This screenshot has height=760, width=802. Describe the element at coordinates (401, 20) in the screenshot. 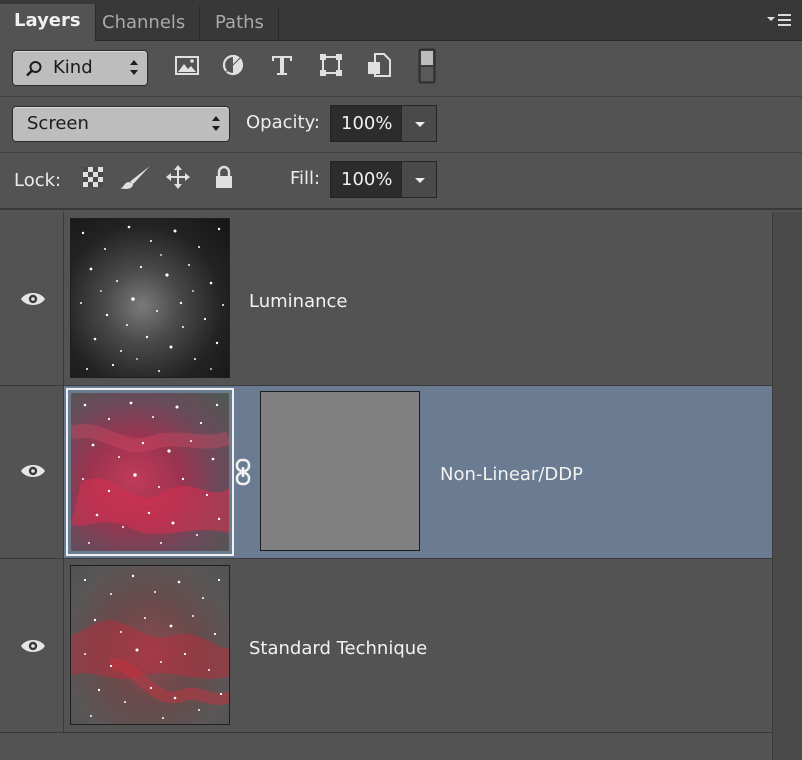

I see `panel-tab-bar: Layers Channels Paths` at that location.